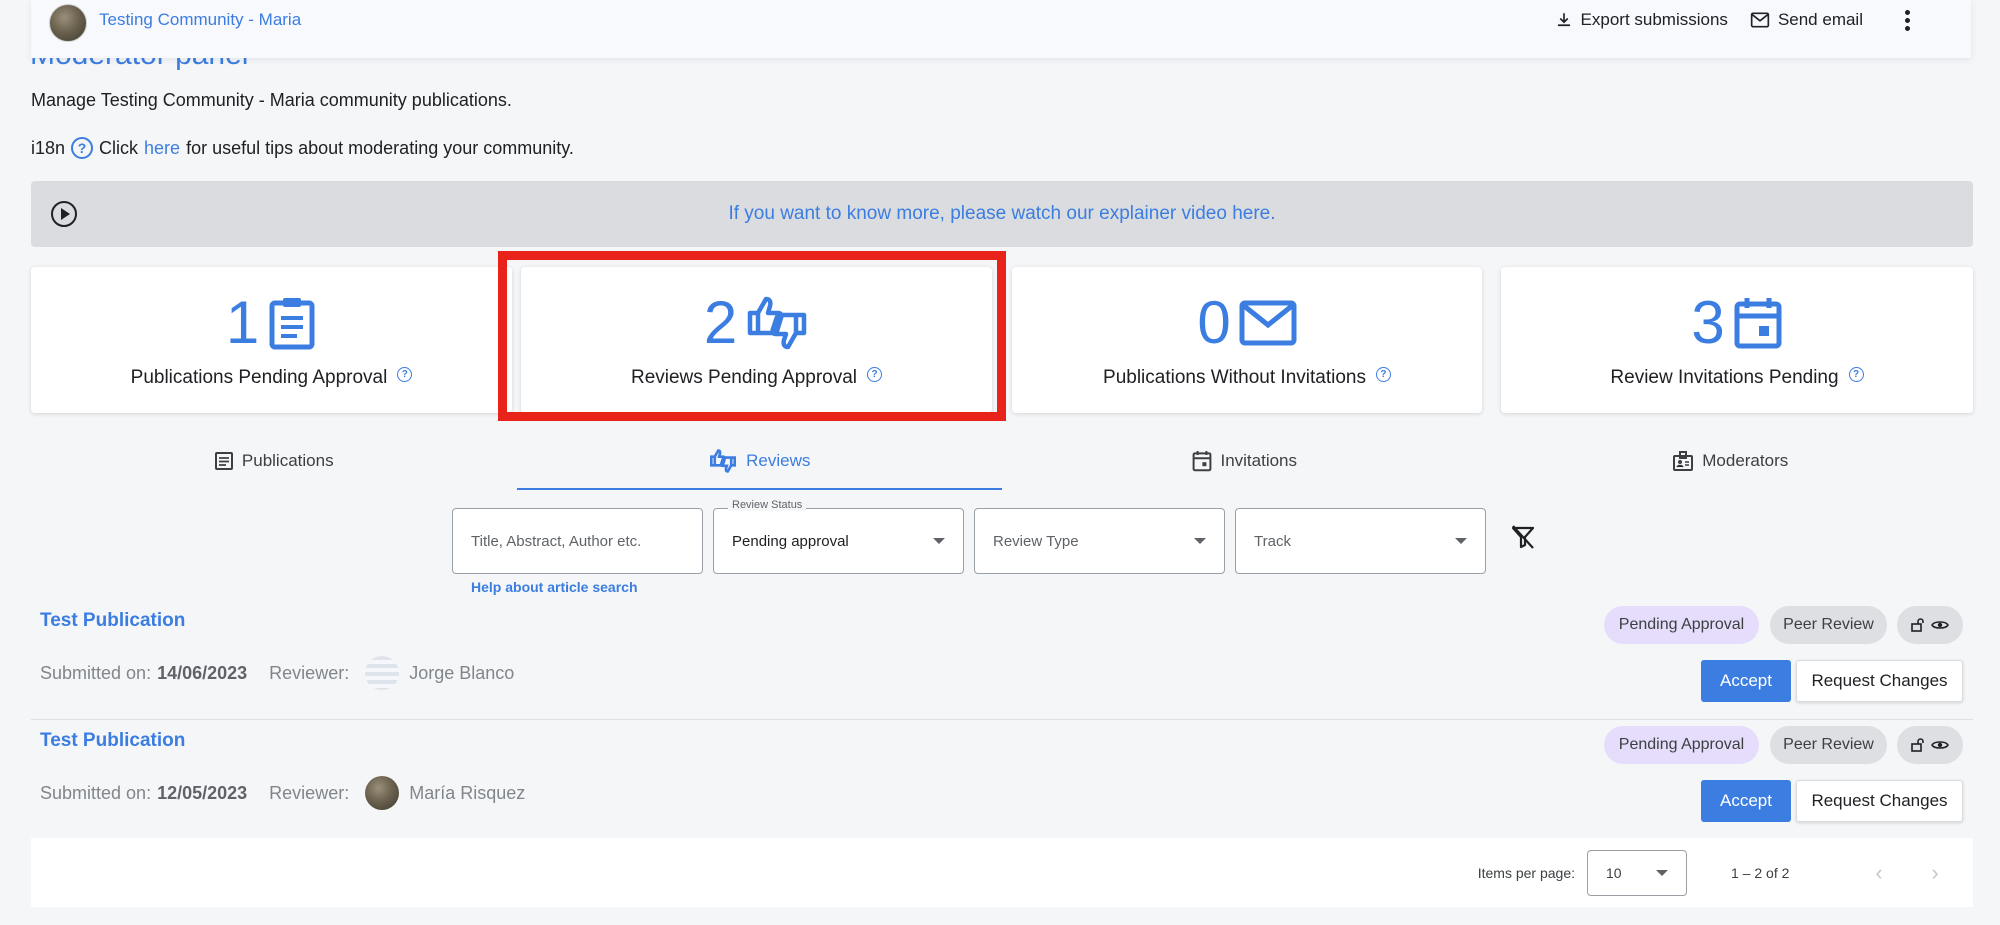  Describe the element at coordinates (162, 148) in the screenshot. I see `tips-link: here` at that location.